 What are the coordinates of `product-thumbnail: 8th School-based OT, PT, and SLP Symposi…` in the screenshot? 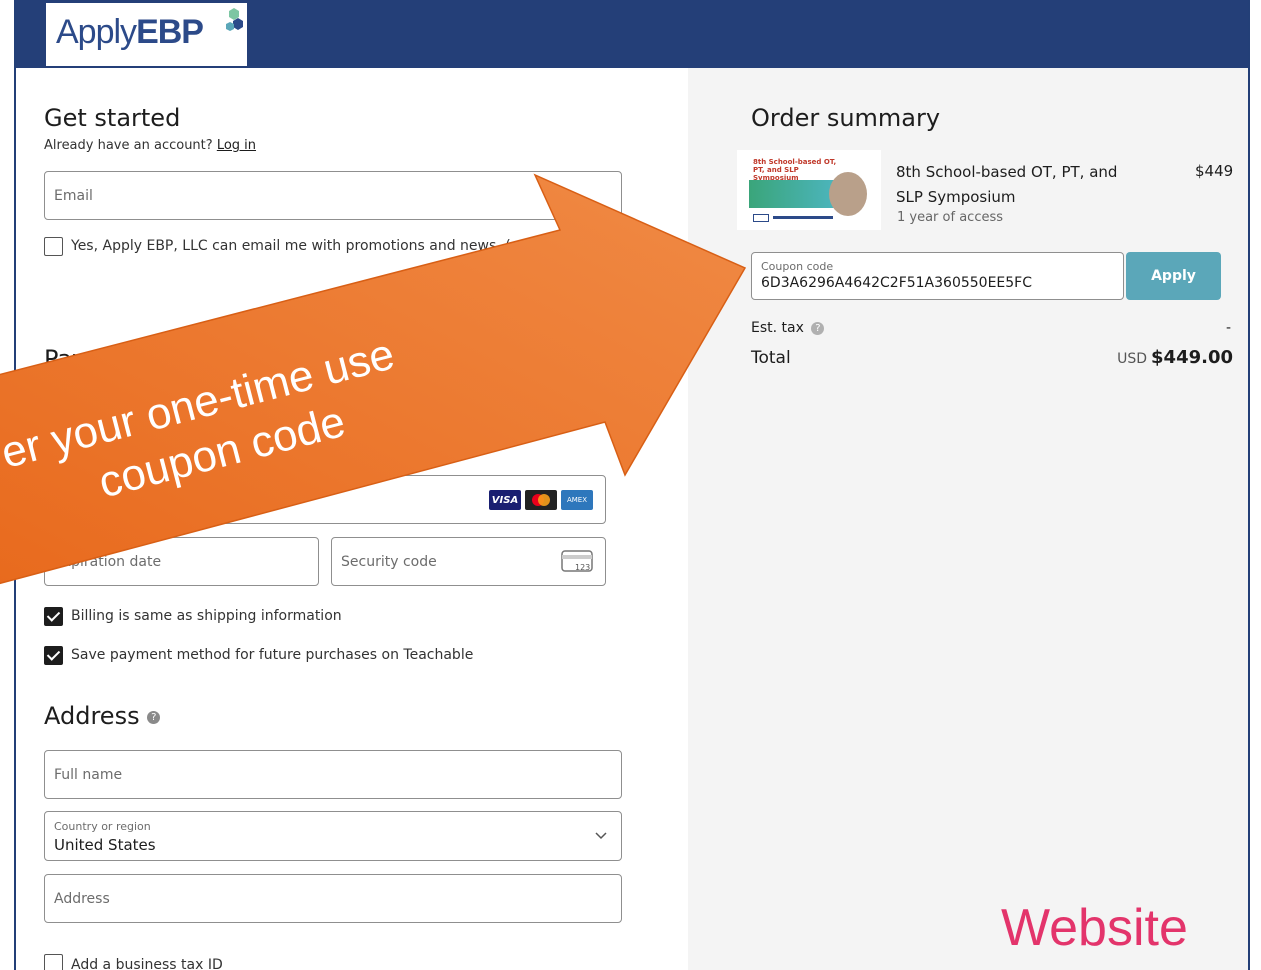 It's located at (809, 190).